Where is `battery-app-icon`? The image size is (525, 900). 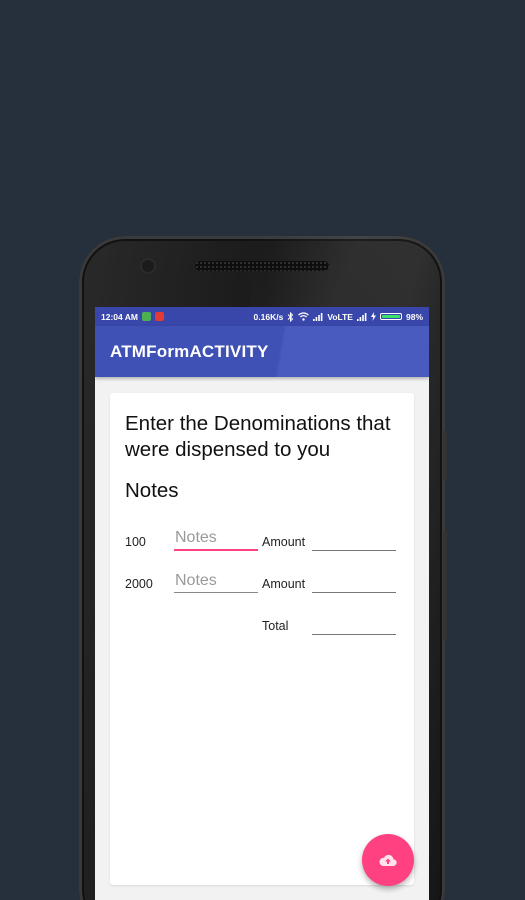
battery-app-icon is located at coordinates (147, 316).